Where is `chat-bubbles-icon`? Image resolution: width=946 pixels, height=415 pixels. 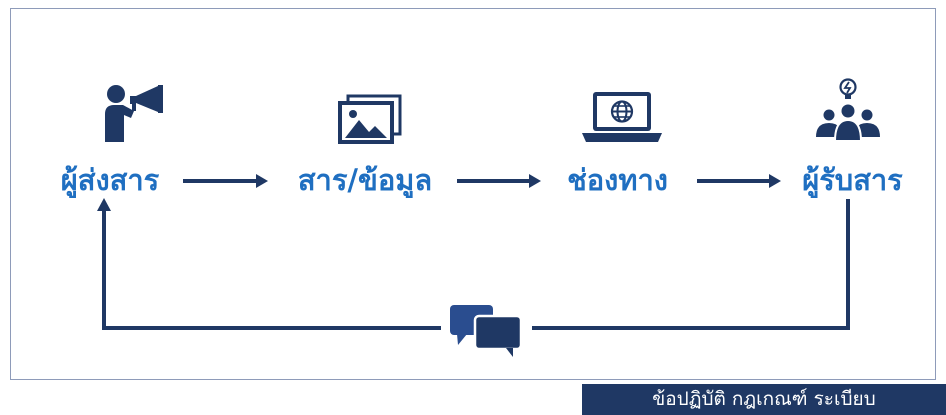
chat-bubbles-icon is located at coordinates (486, 331).